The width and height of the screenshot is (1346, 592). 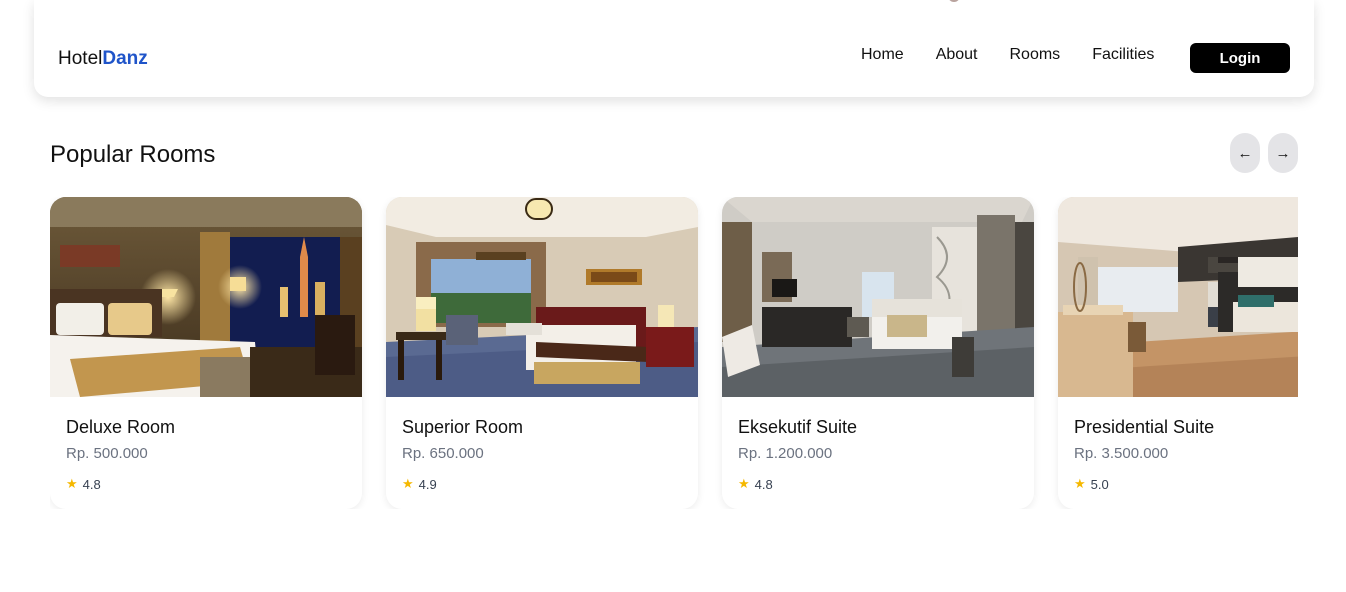 I want to click on decorative-dot, so click(x=954, y=1).